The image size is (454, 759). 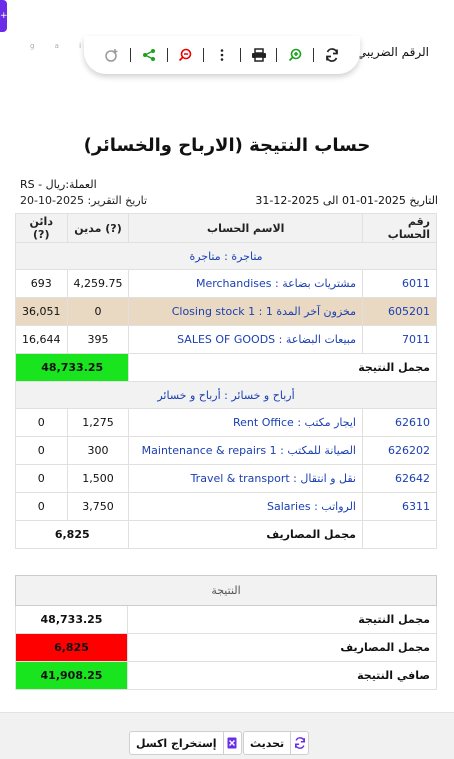 I want to click on header-account-number: رقم الحساب, so click(x=399, y=228).